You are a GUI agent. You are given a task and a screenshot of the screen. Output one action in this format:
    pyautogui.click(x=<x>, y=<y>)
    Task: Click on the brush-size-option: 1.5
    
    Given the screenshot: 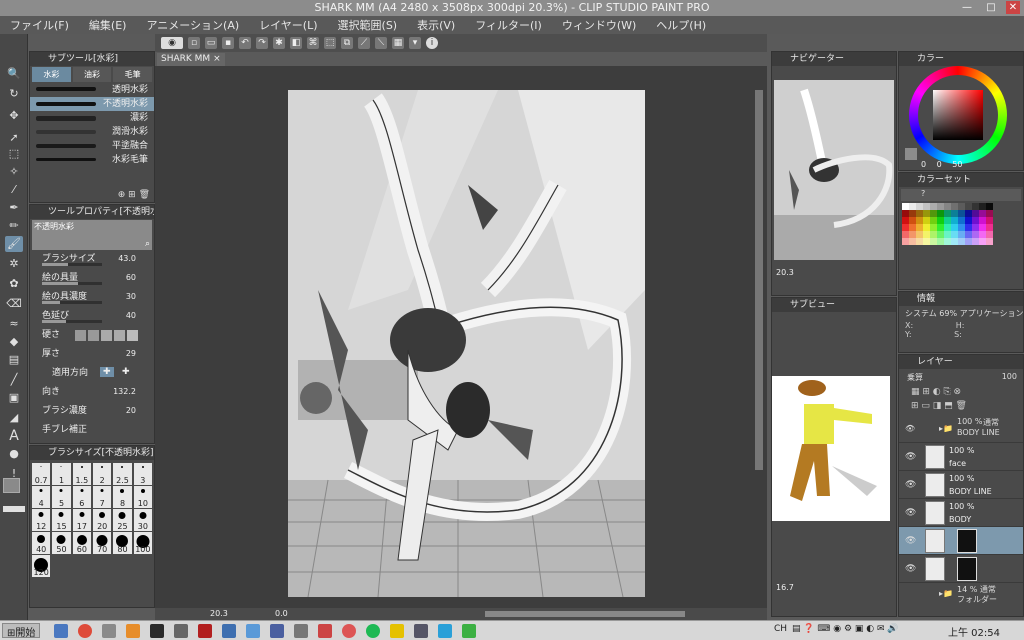 What is the action you would take?
    pyautogui.click(x=81, y=474)
    